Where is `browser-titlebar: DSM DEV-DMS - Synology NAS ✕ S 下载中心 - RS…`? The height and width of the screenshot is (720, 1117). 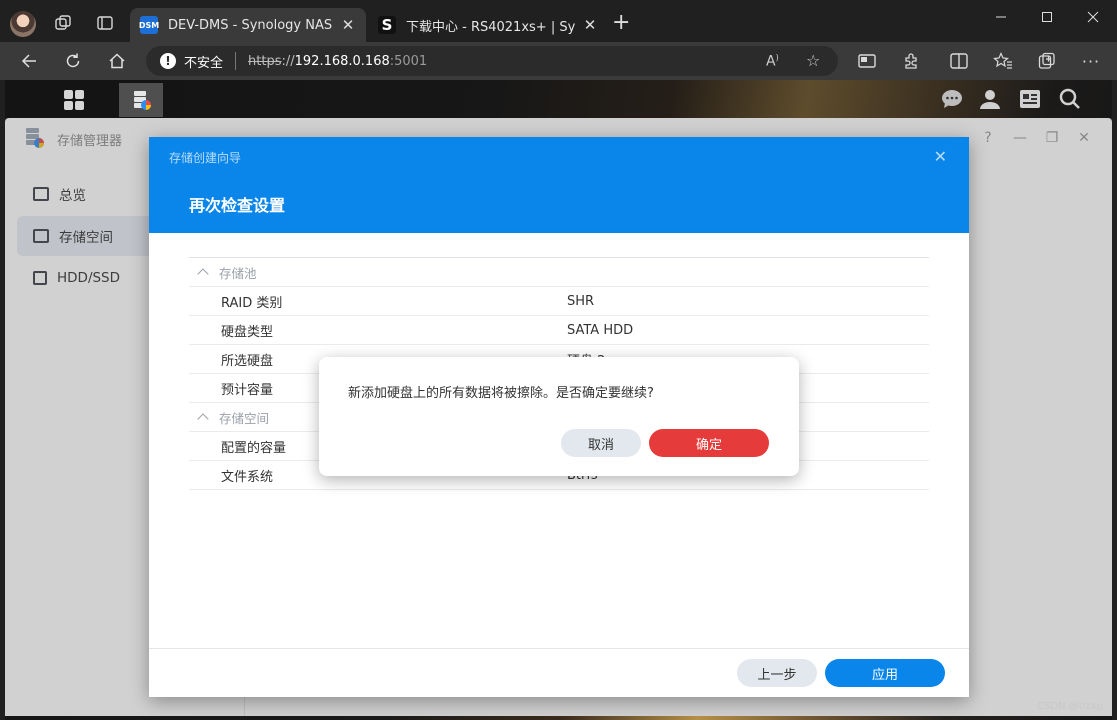 browser-titlebar: DSM DEV-DMS - Synology NAS ✕ S 下载中心 - RS… is located at coordinates (558, 21).